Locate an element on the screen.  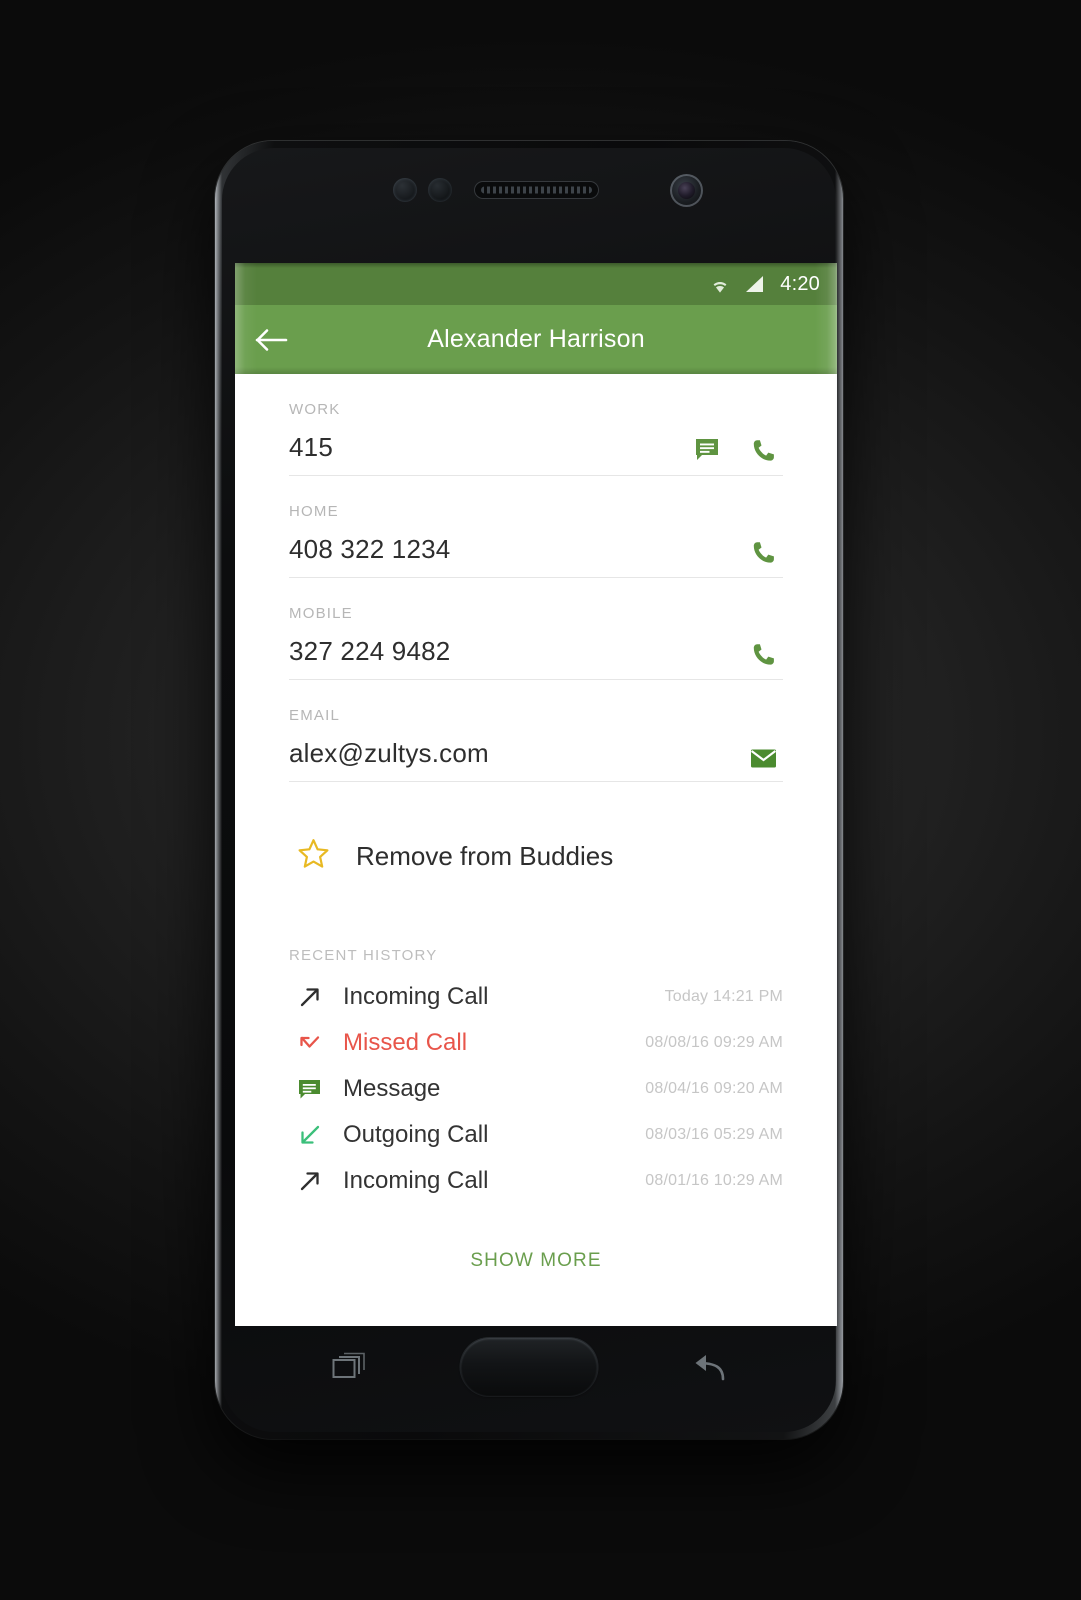
field-row: 408 322 1234 is located at coordinates (536, 549).